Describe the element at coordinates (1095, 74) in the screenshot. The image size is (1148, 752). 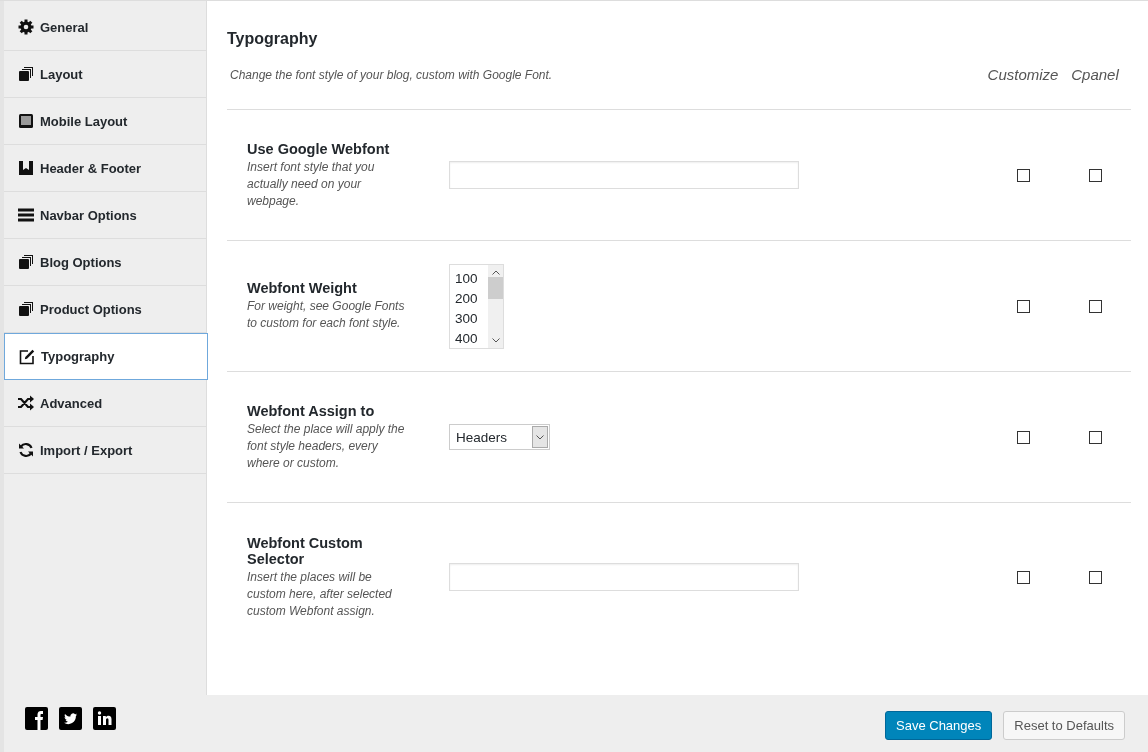
I see `column-header: Cpanel` at that location.